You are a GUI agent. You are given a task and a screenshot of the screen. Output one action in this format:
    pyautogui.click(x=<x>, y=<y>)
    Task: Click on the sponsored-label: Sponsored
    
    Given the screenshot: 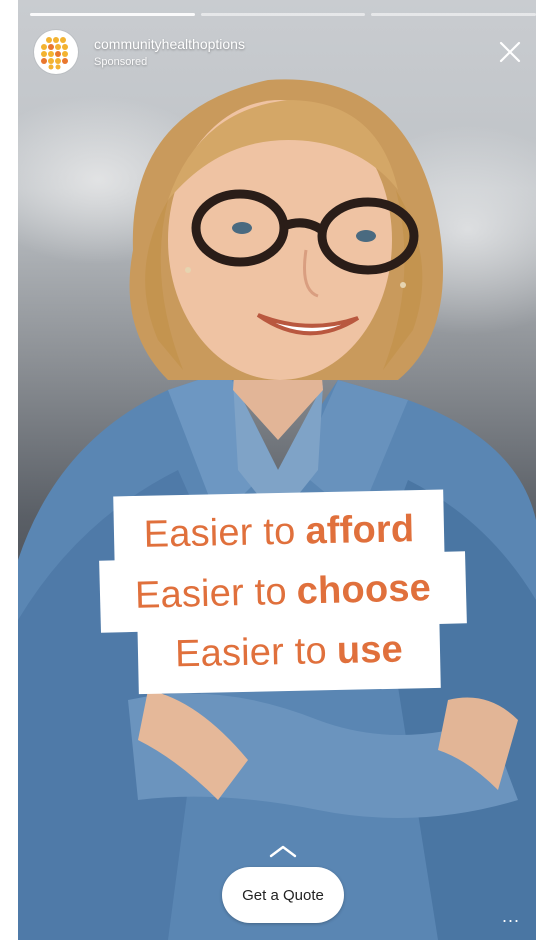 What is the action you would take?
    pyautogui.click(x=121, y=62)
    